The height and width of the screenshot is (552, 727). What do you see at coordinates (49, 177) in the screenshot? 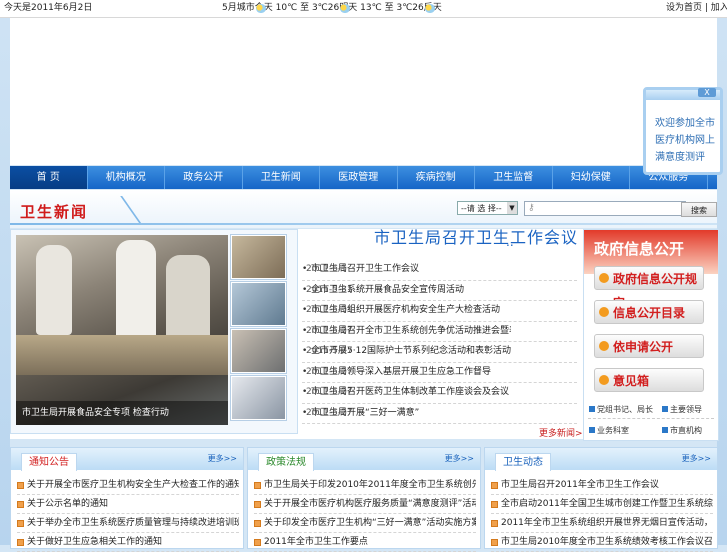
I see `nav-home: 首 页` at bounding box center [49, 177].